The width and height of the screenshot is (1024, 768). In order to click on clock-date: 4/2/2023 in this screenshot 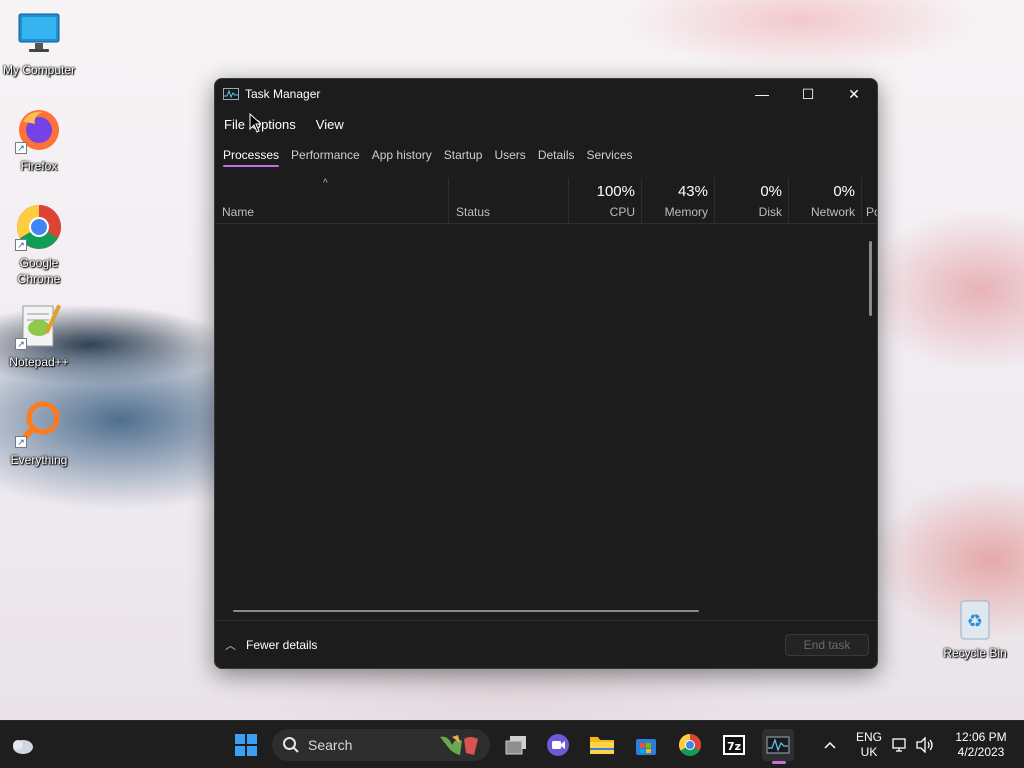, I will do `click(981, 752)`.